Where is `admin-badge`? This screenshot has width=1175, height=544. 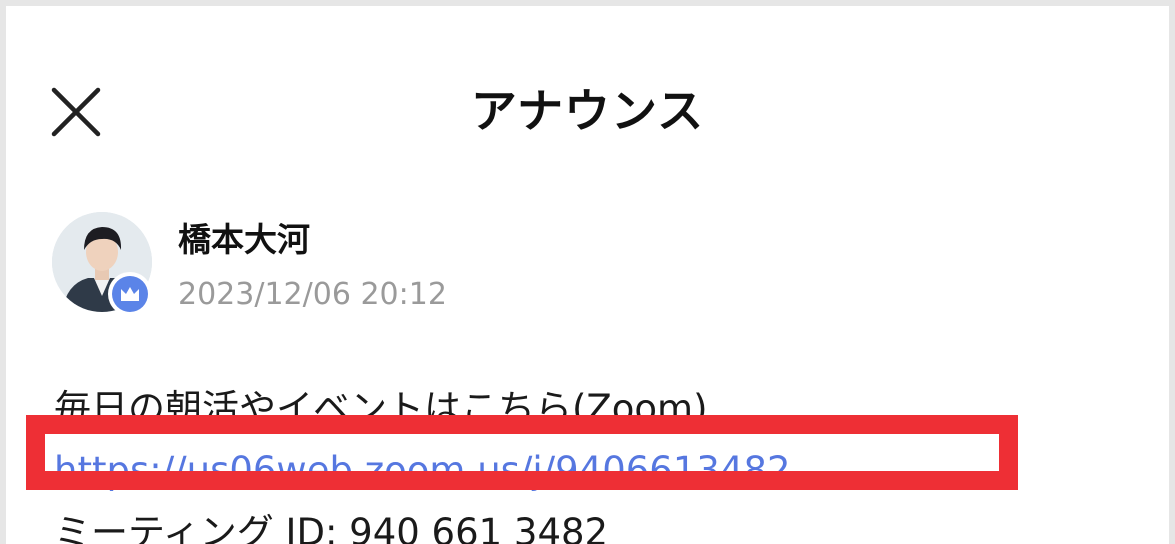
admin-badge is located at coordinates (130, 294).